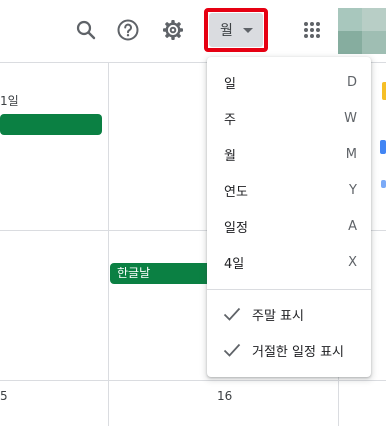 The height and width of the screenshot is (426, 386). I want to click on view-selector-label: 월, so click(226, 31).